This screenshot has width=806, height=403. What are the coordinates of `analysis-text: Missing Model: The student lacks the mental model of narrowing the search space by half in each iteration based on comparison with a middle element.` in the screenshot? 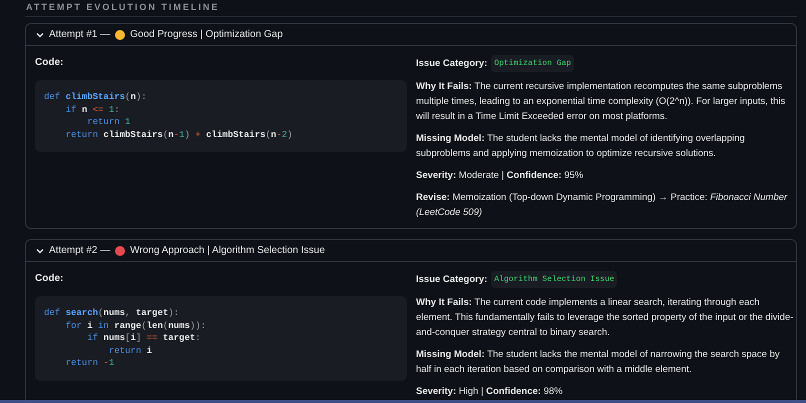 It's located at (598, 362).